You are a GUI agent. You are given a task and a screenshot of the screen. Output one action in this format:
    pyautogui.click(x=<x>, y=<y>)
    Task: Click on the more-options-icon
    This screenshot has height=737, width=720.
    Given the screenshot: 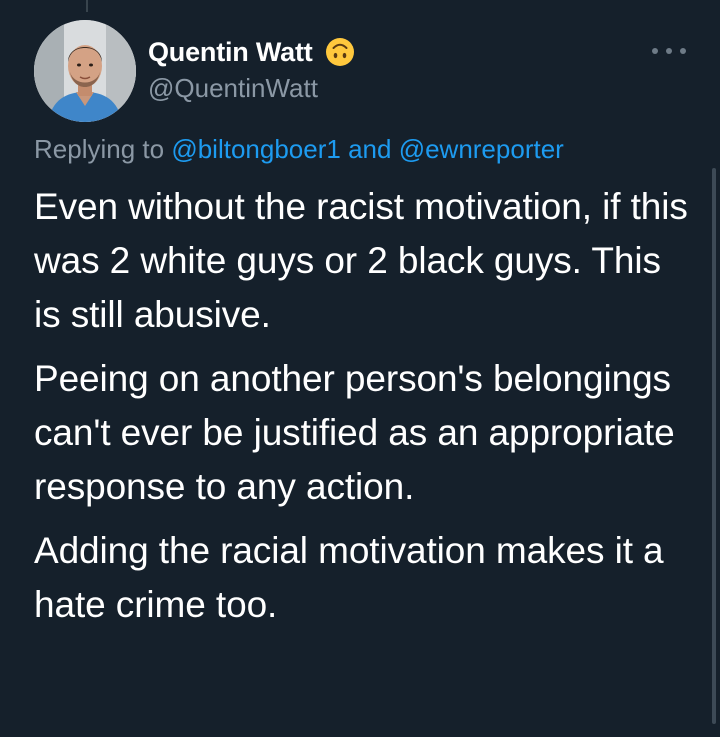 What is the action you would take?
    pyautogui.click(x=669, y=51)
    